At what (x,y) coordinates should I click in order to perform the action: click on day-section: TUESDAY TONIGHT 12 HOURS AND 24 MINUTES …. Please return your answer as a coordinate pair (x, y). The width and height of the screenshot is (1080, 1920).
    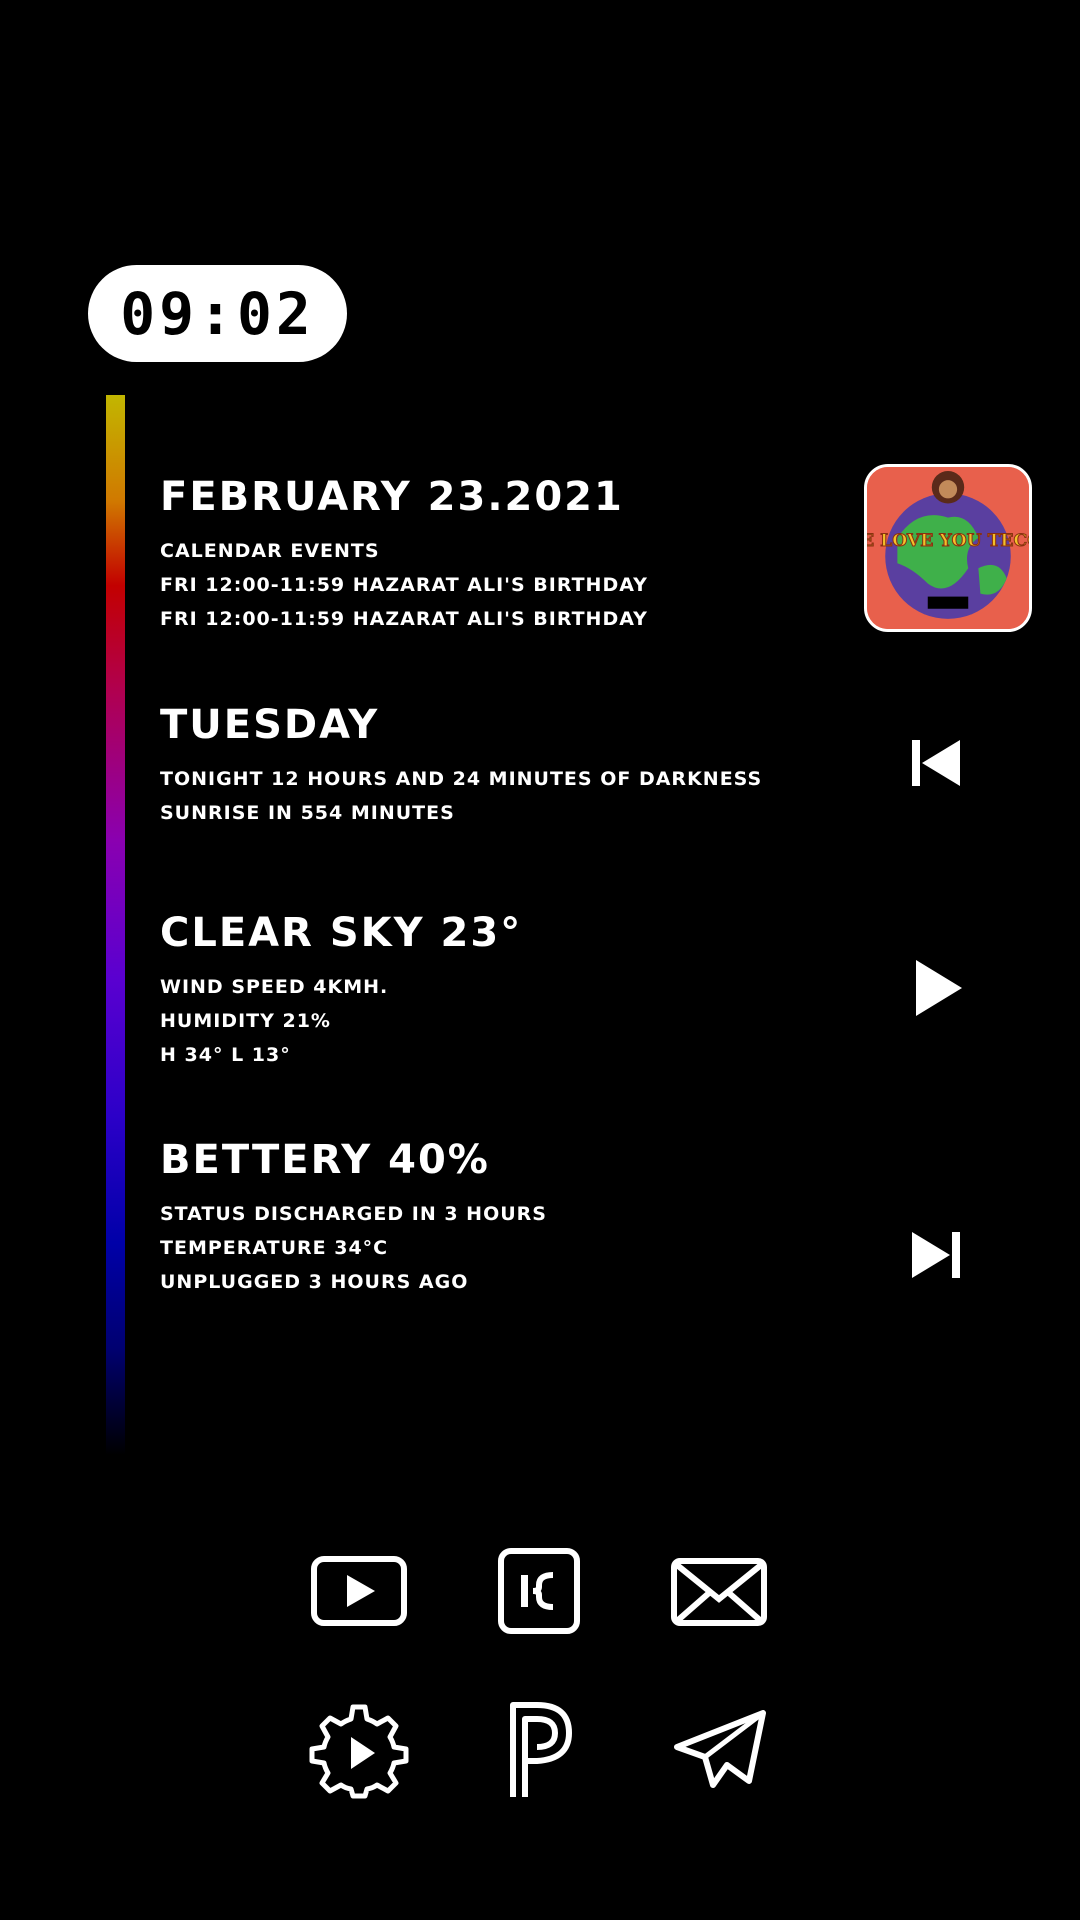
    Looking at the image, I should click on (461, 766).